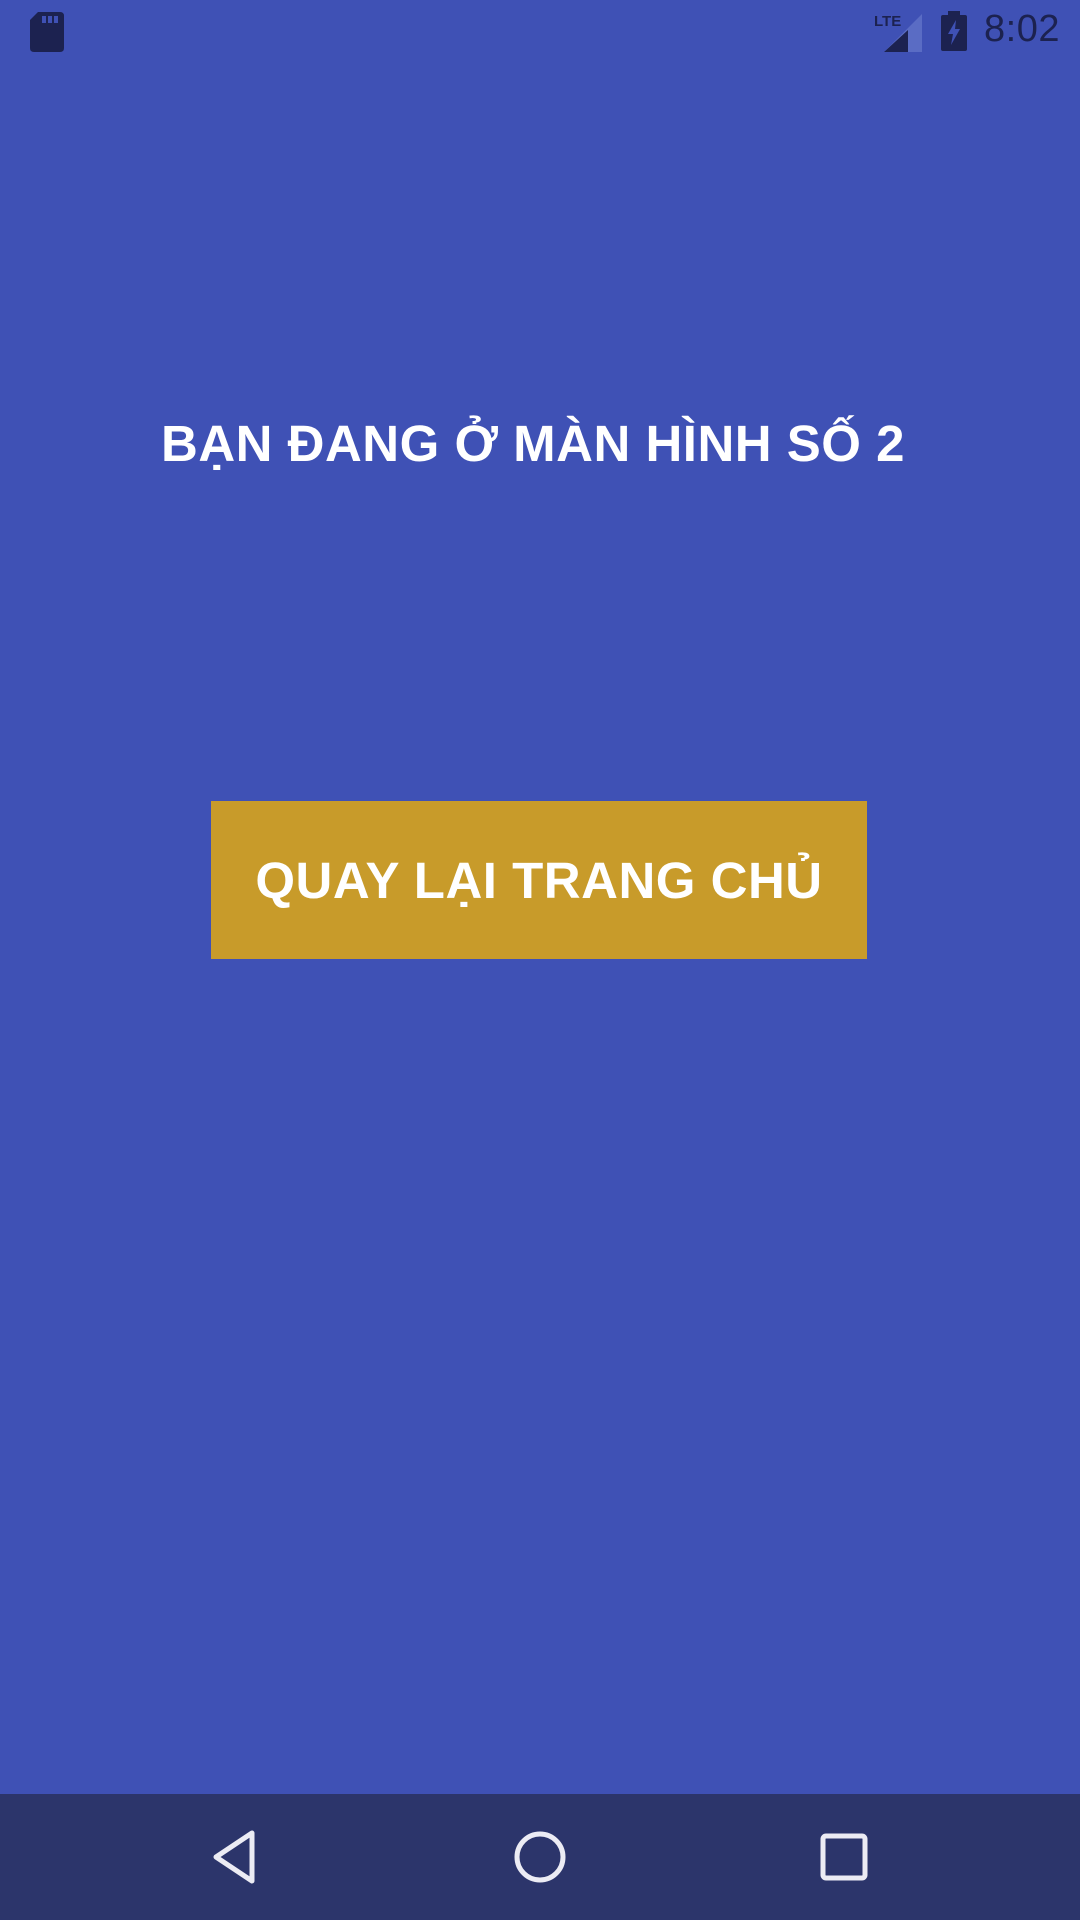  Describe the element at coordinates (844, 1857) in the screenshot. I see `recents-icon` at that location.